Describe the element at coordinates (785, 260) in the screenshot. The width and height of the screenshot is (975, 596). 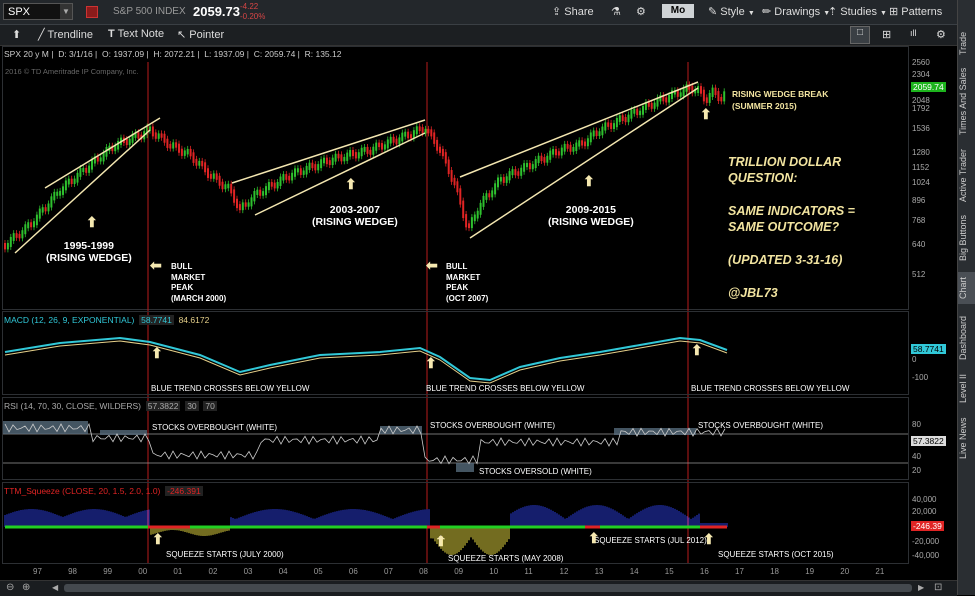
I see `question-line-5: (UPDATED 3-31-16)` at that location.